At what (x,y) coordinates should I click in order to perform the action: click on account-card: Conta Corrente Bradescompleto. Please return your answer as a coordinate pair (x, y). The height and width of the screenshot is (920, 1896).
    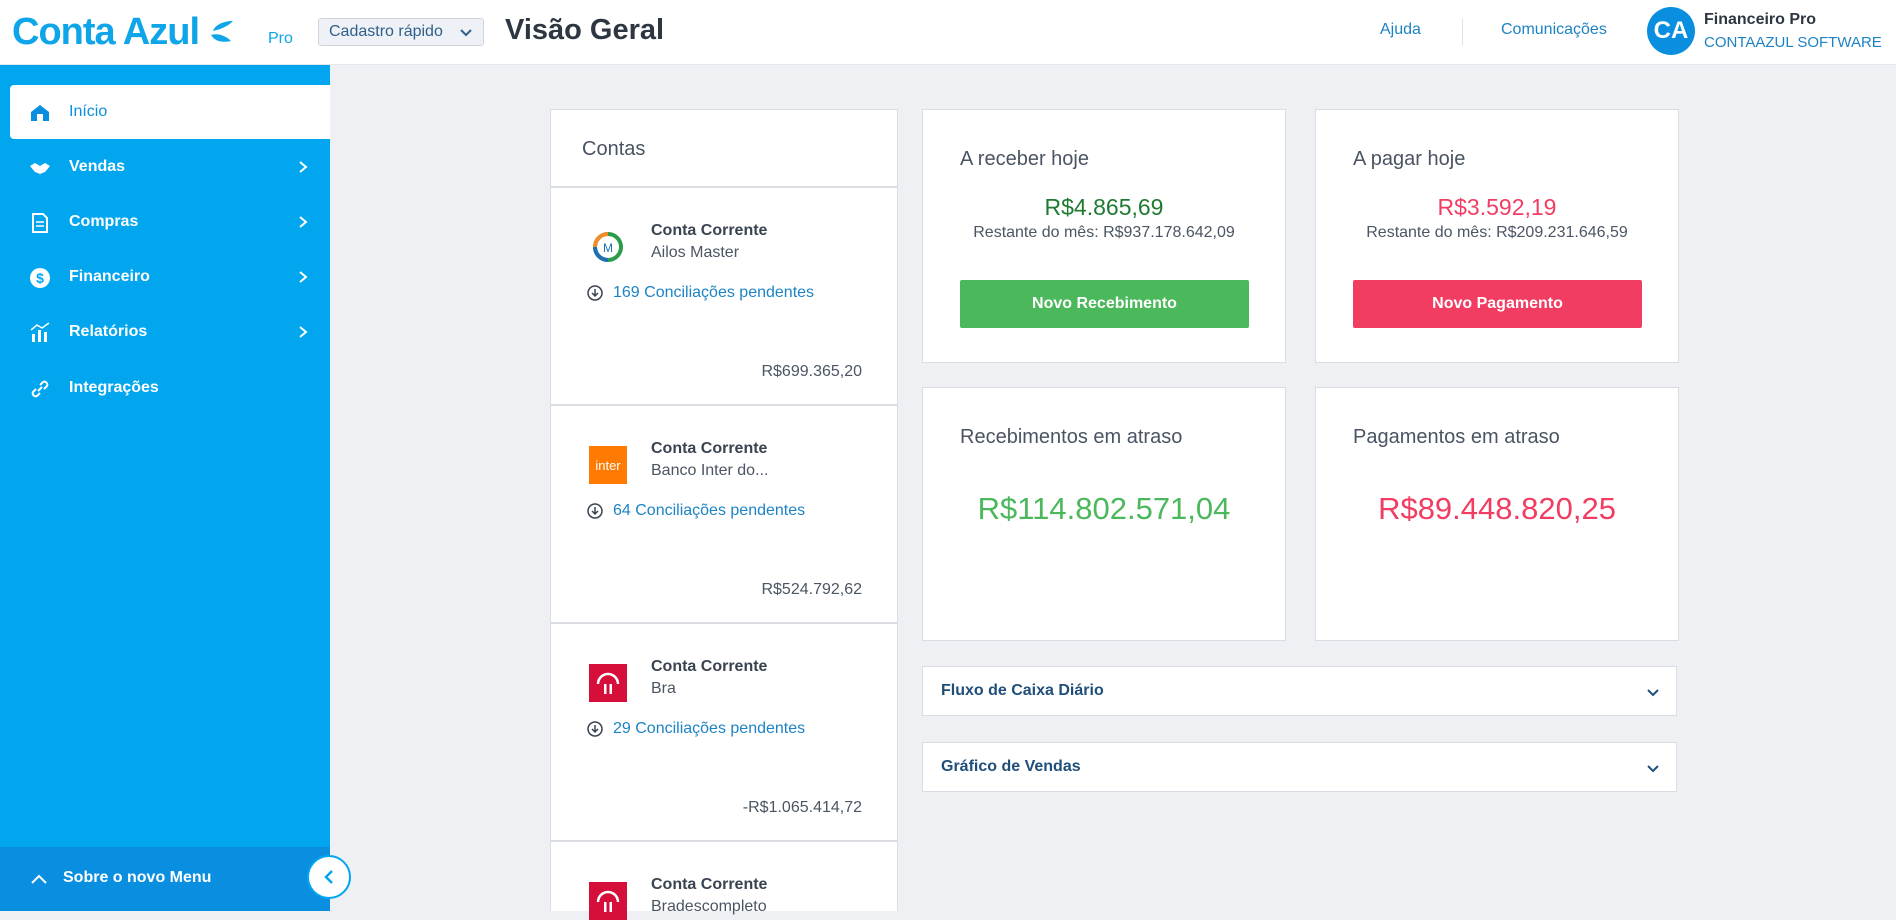
    Looking at the image, I should click on (724, 880).